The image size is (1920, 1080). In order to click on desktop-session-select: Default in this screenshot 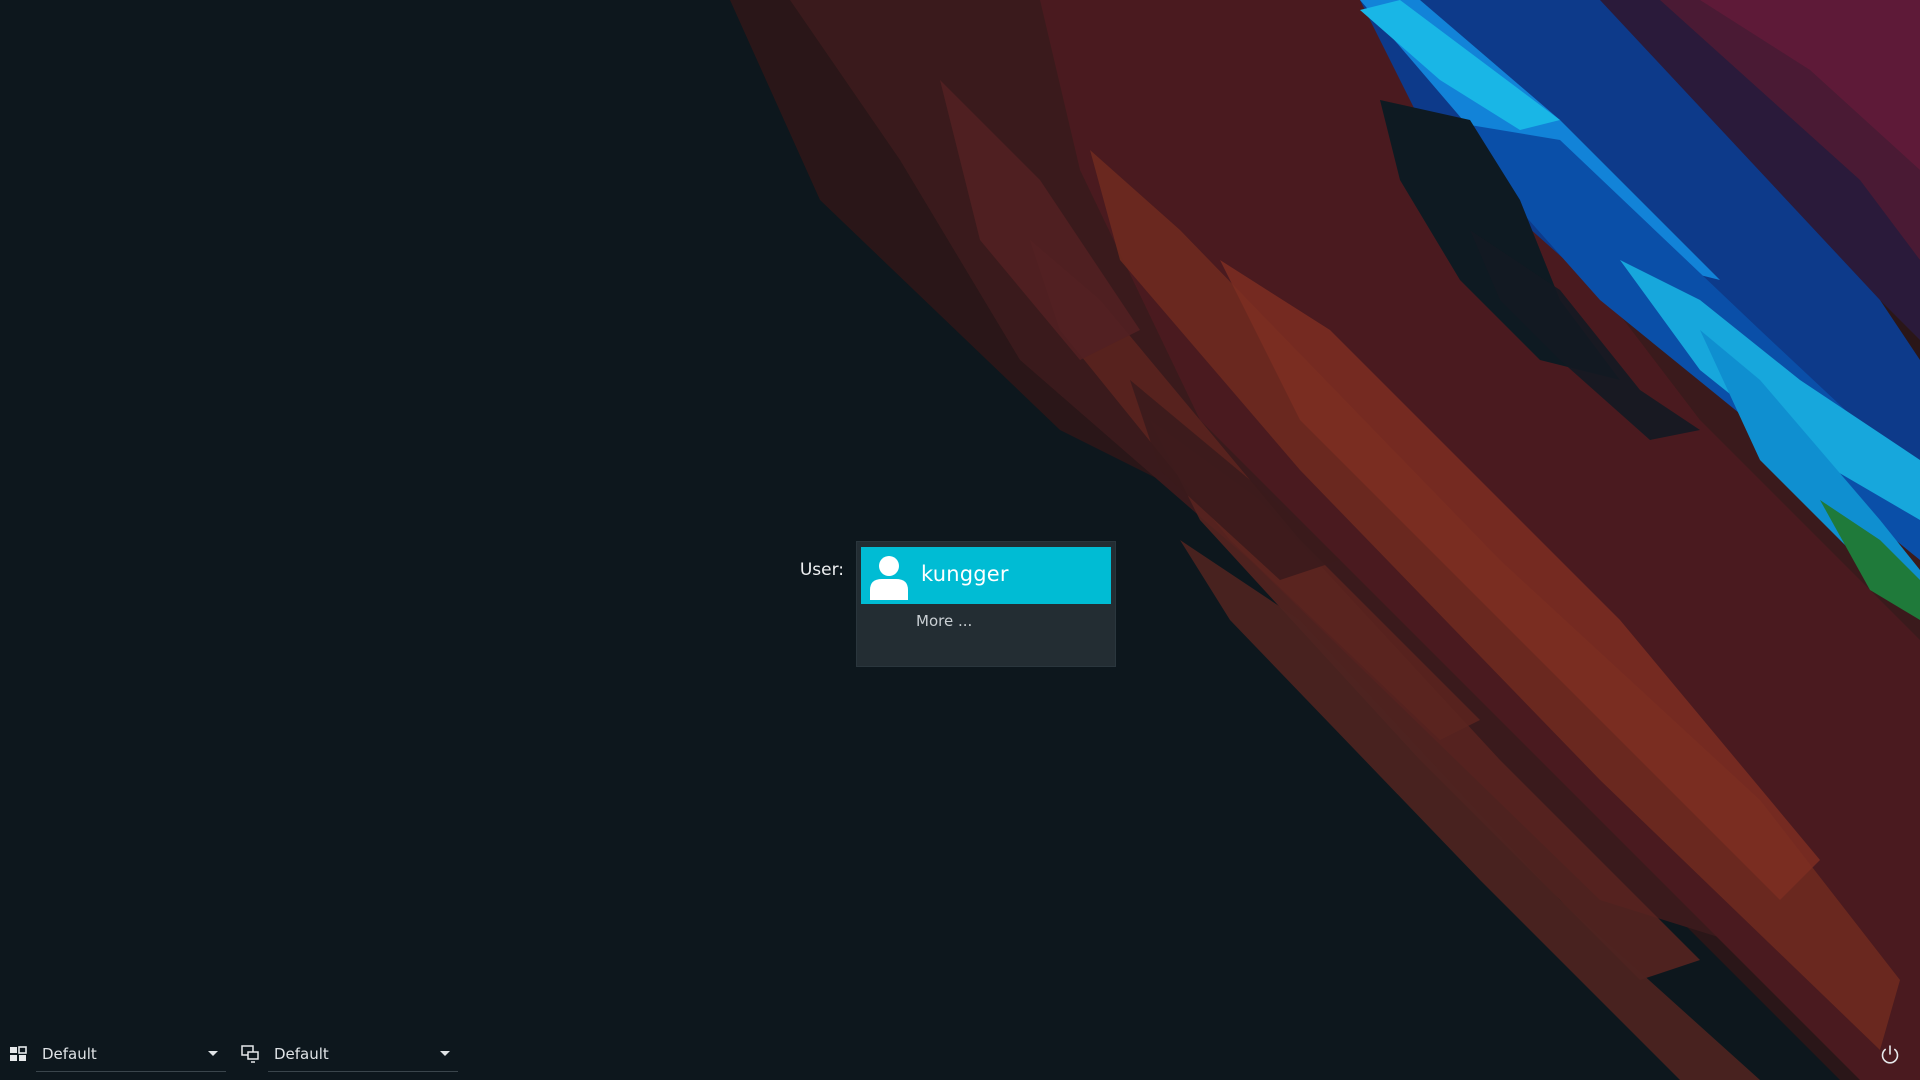, I will do `click(131, 1056)`.